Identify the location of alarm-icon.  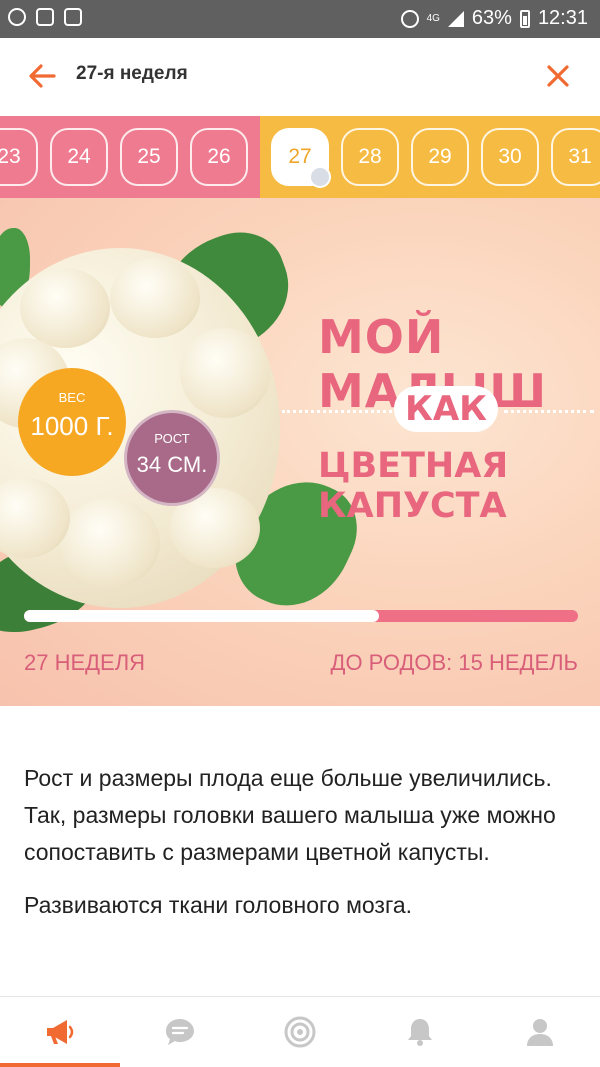
(409, 18).